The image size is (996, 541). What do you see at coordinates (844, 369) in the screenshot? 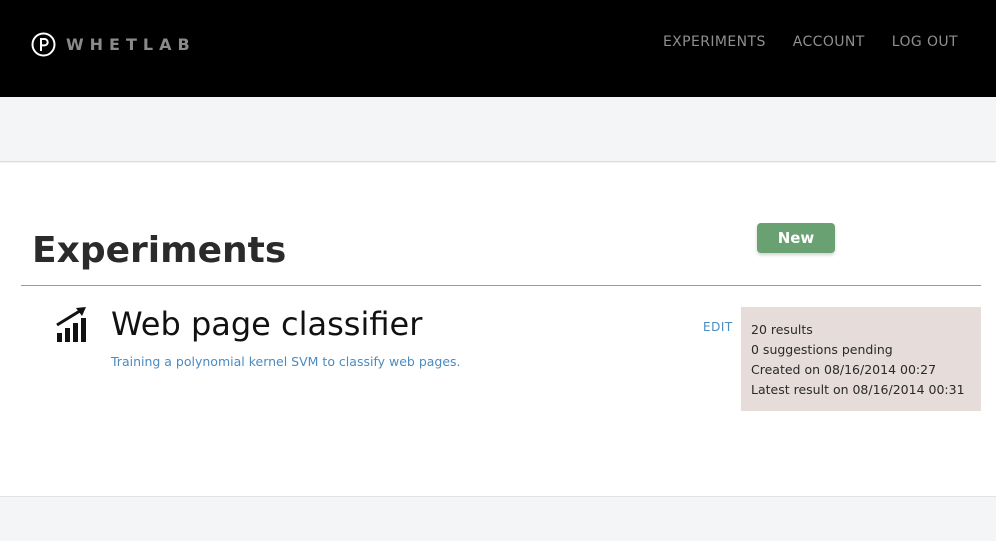
I see `created-date: Created on 08/16/2014 00:27` at bounding box center [844, 369].